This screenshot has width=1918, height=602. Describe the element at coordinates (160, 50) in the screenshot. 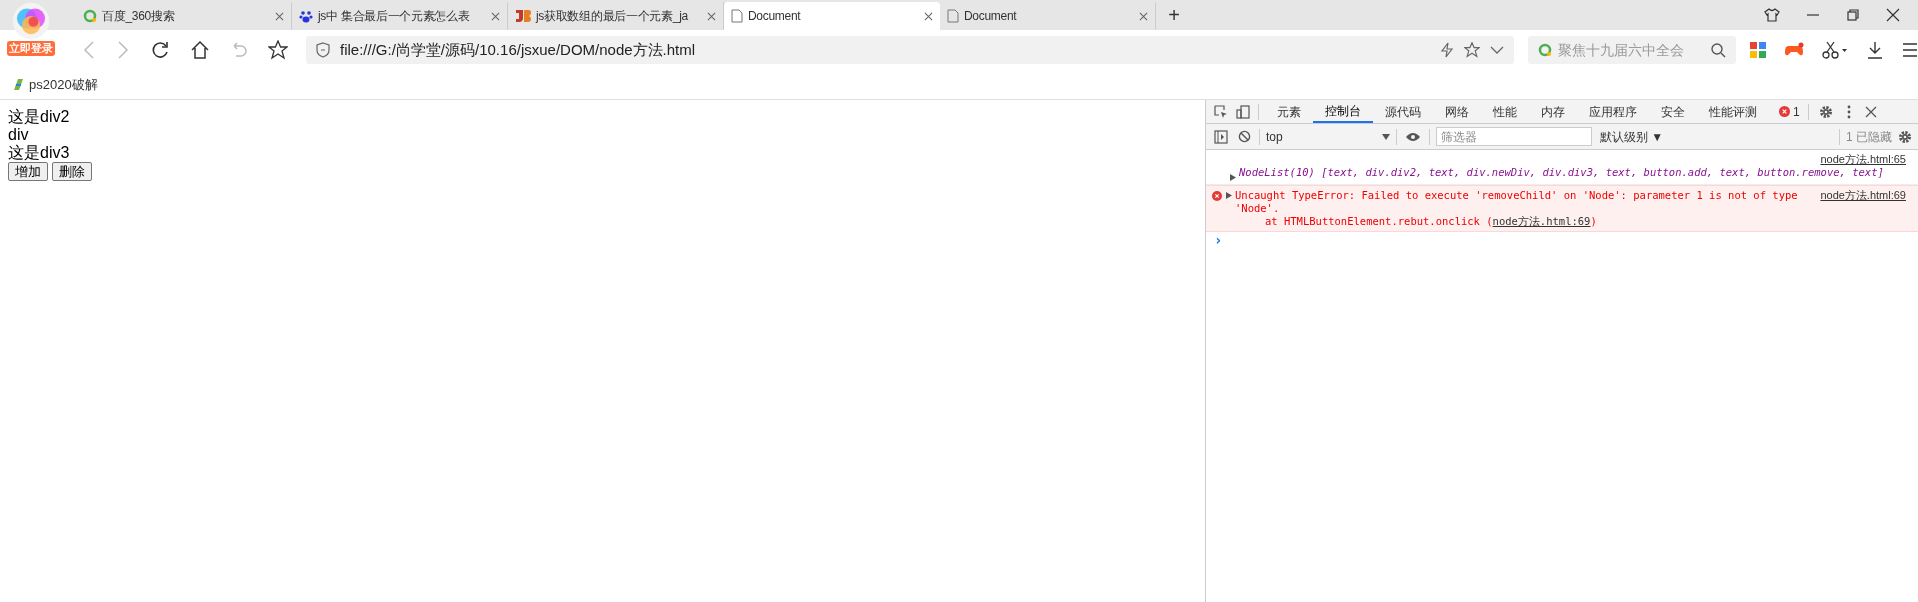

I see `reload-icon` at that location.